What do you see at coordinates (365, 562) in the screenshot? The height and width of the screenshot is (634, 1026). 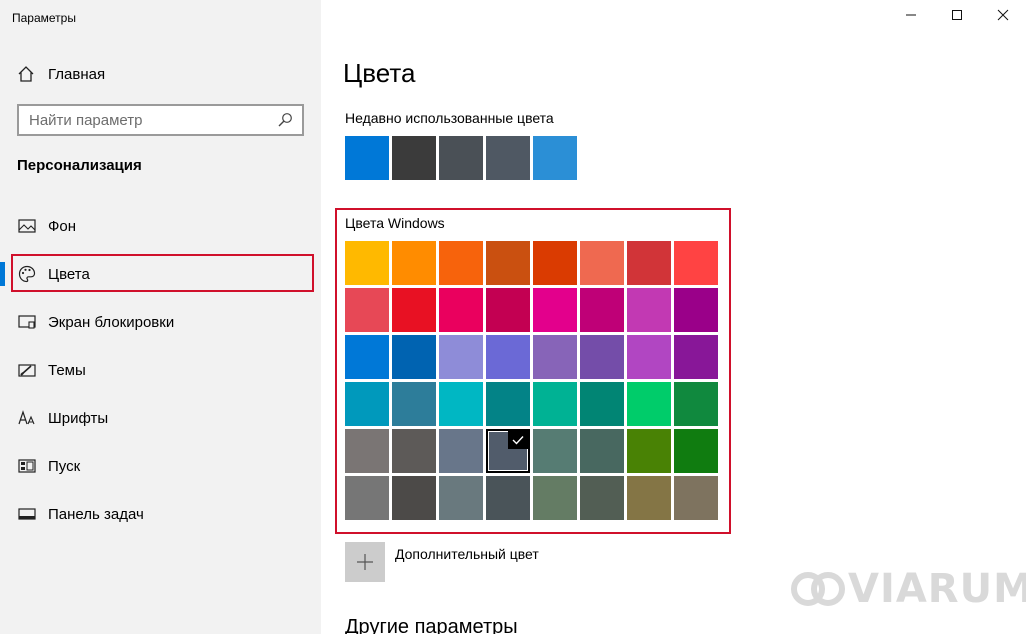 I see `plus-icon` at bounding box center [365, 562].